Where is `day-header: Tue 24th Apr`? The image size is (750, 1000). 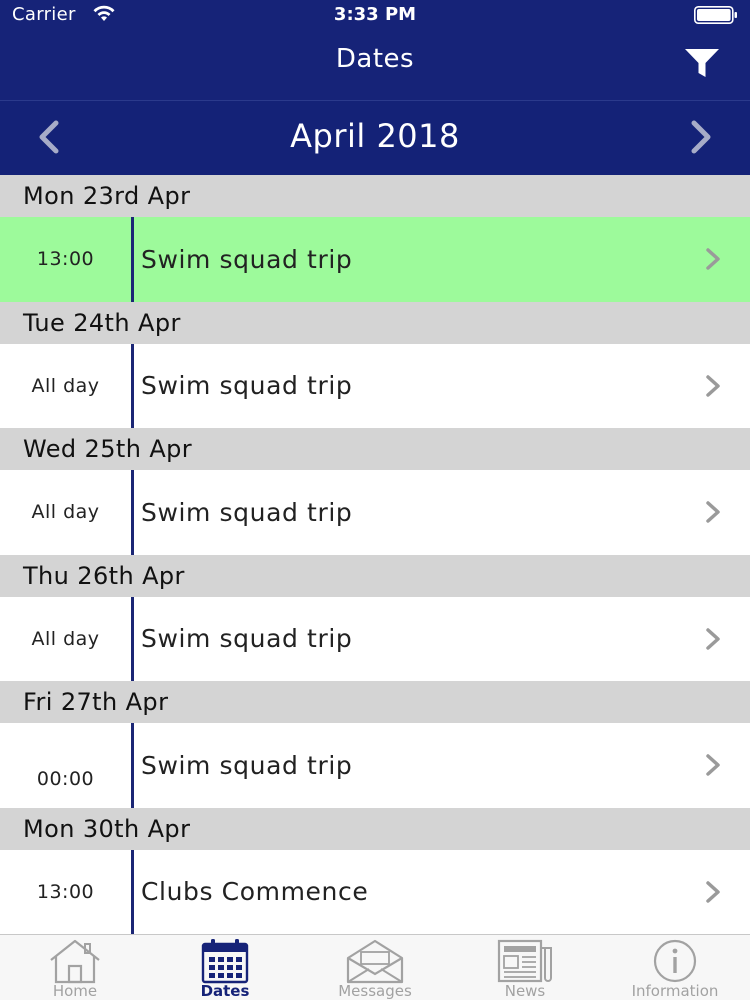
day-header: Tue 24th Apr is located at coordinates (375, 322).